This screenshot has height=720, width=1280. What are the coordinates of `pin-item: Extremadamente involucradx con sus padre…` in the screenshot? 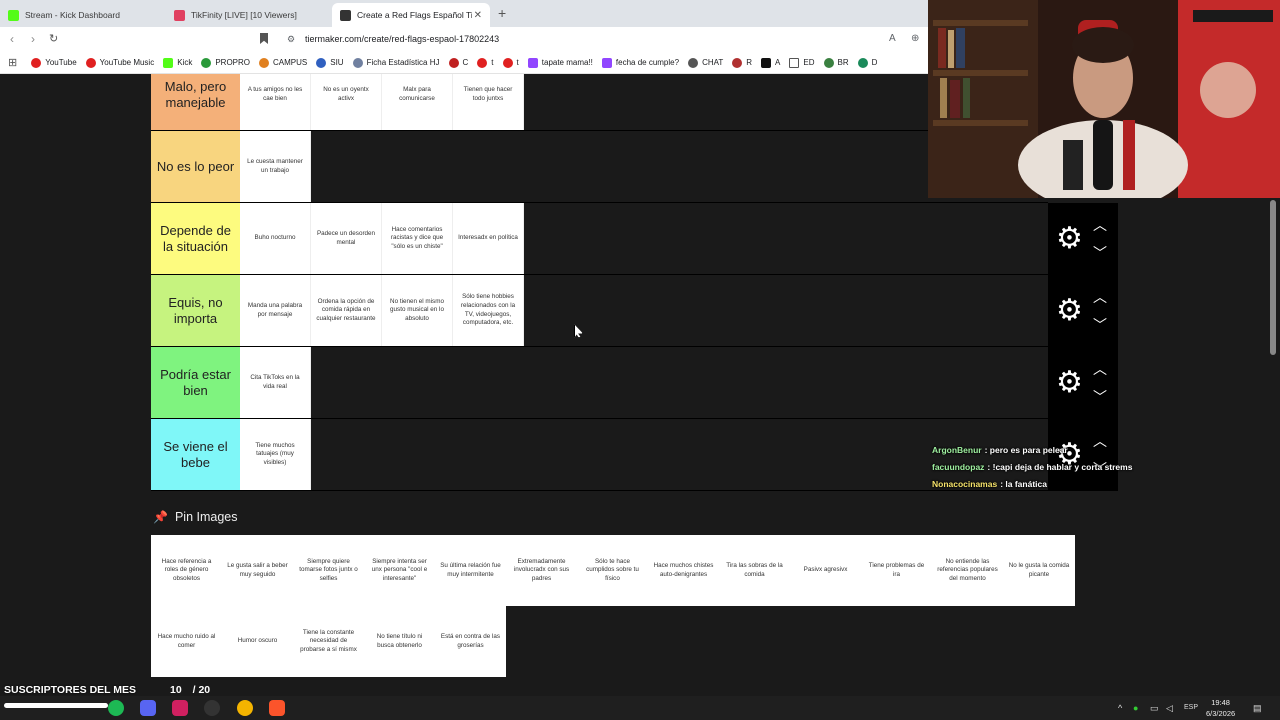 It's located at (541, 570).